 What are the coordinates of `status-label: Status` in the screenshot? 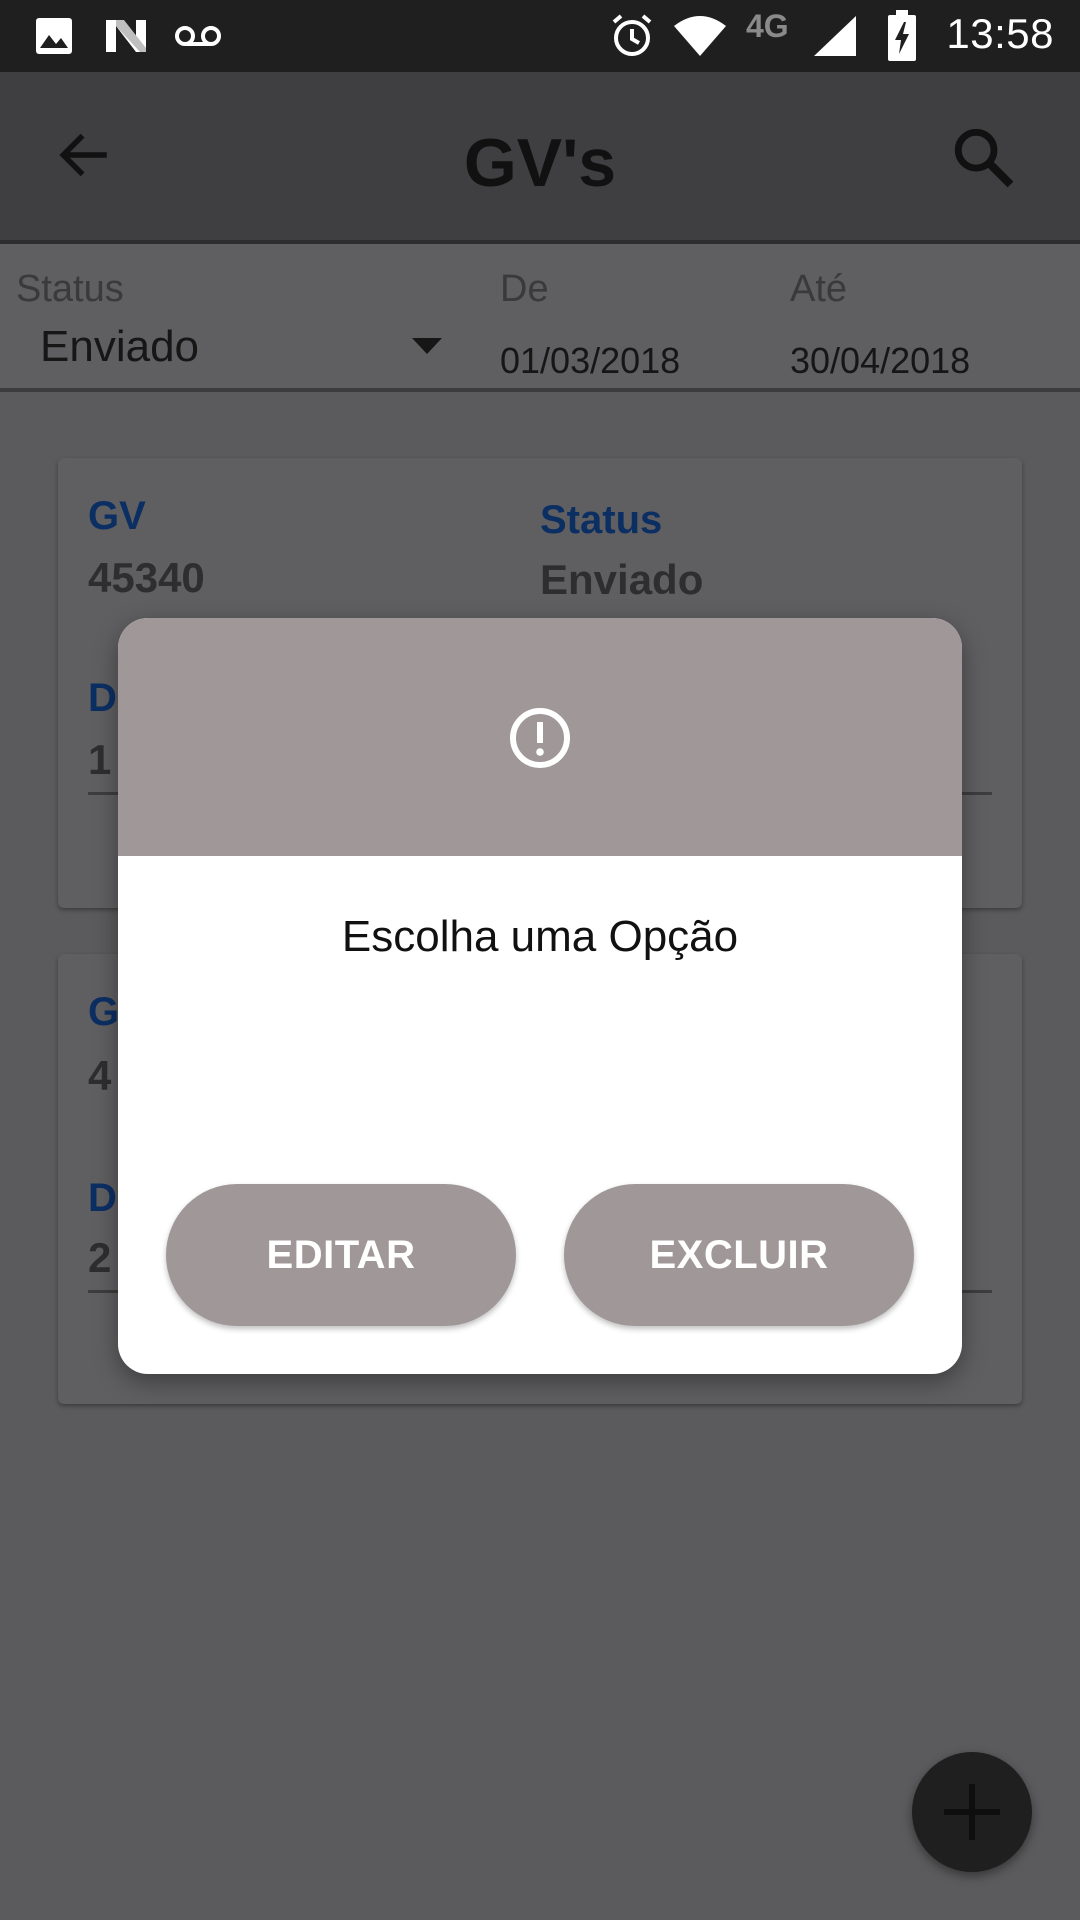 It's located at (601, 520).